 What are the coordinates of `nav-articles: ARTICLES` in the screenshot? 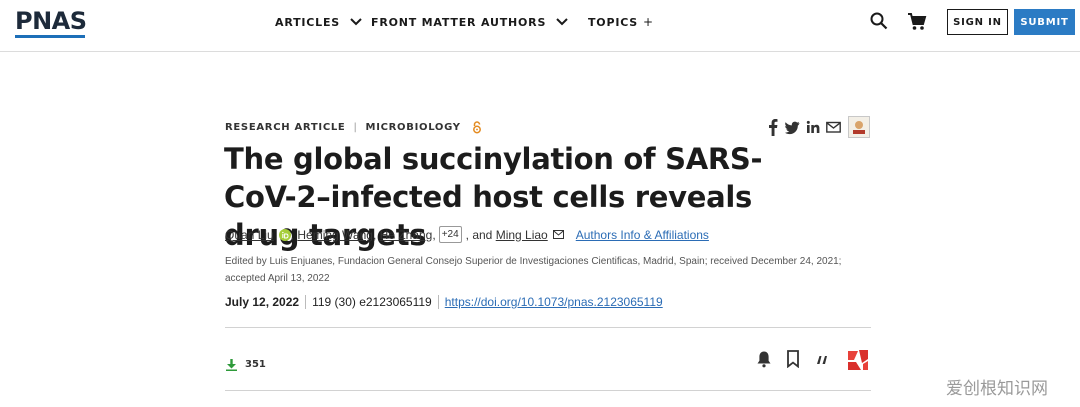 It's located at (319, 22).